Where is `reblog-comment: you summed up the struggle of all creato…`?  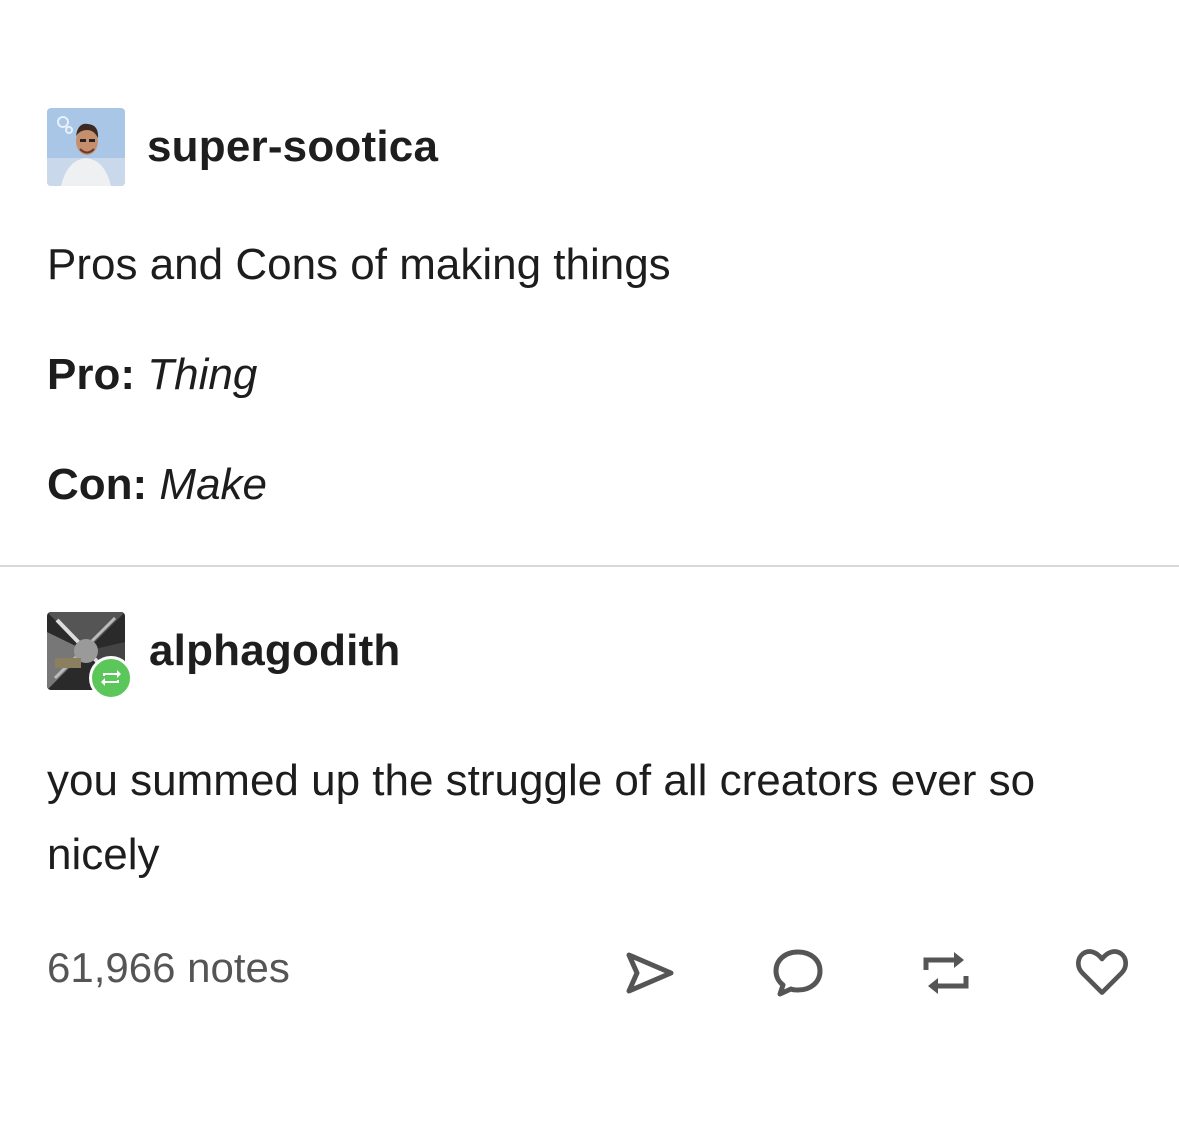
reblog-comment: you summed up the struggle of all creato… is located at coordinates (541, 817).